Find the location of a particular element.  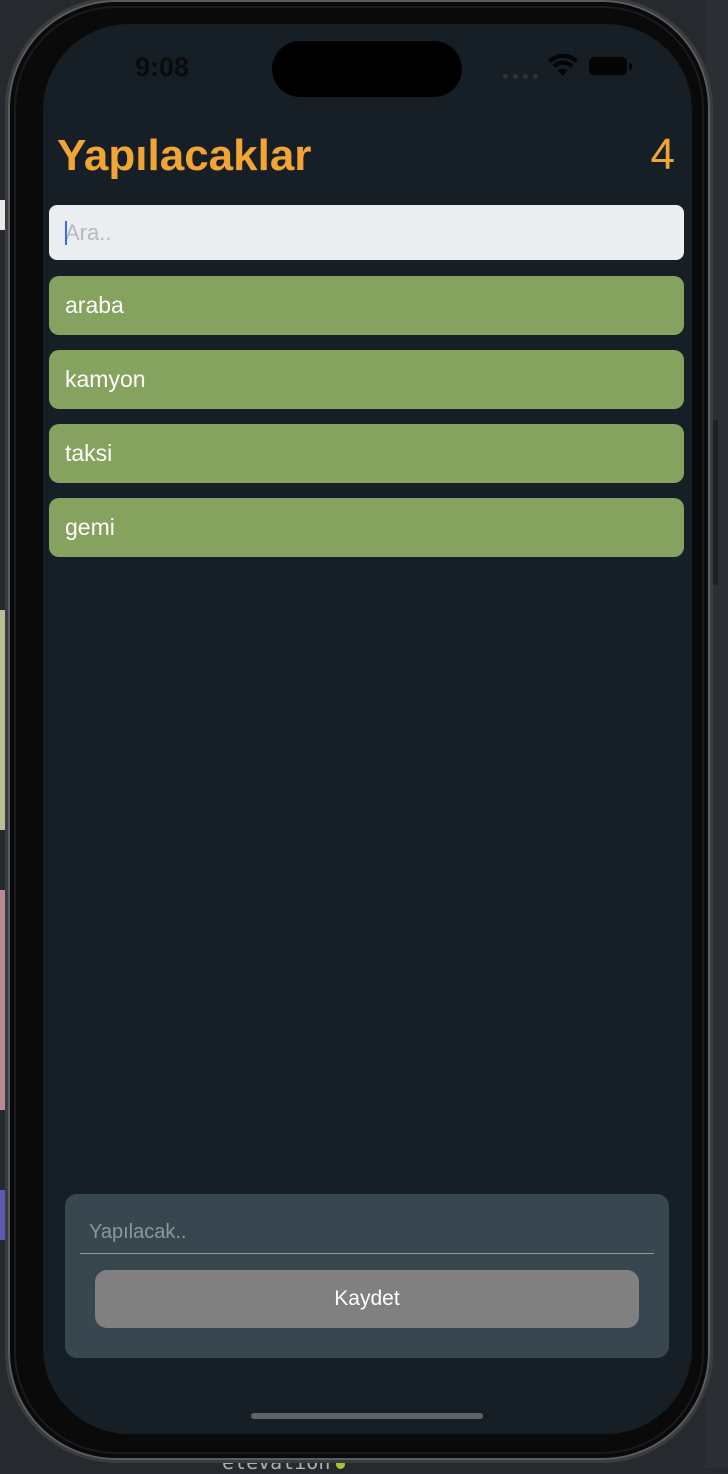

todo-item: araba is located at coordinates (366, 305).